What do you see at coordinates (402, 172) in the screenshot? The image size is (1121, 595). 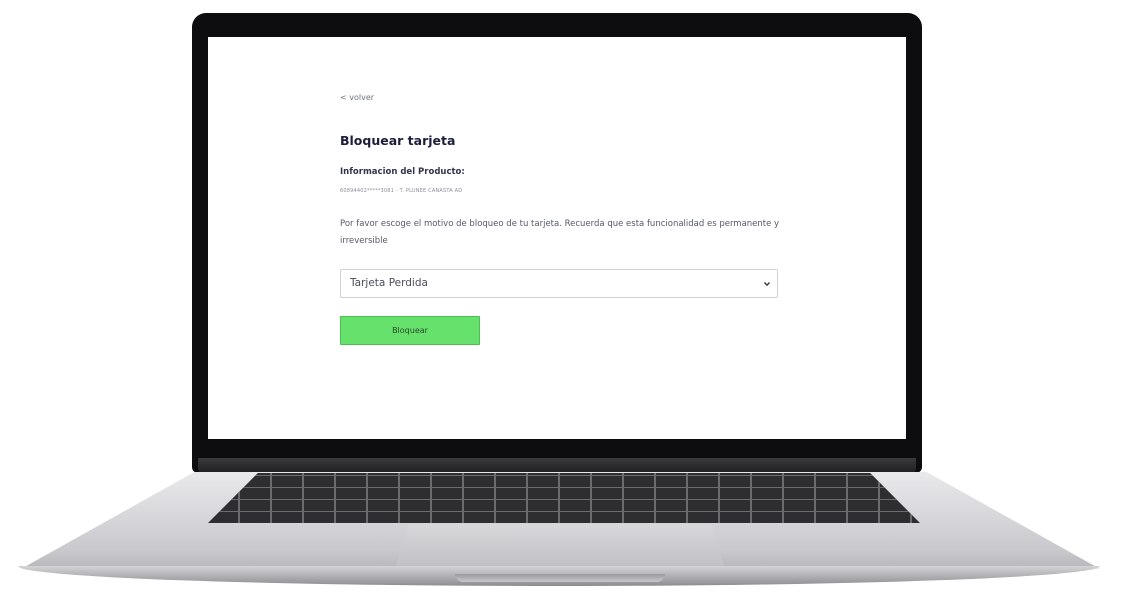 I see `product-info-title: Informacion del Producto:` at bounding box center [402, 172].